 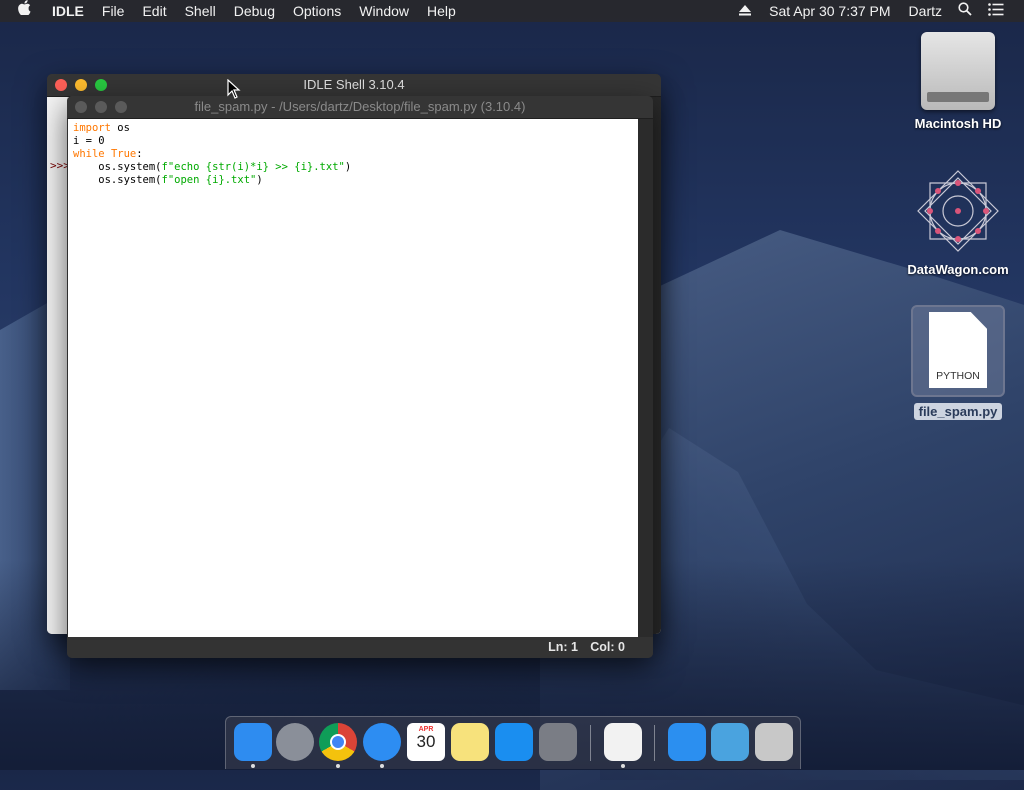 I want to click on keyword-token: import, so click(x=92, y=128).